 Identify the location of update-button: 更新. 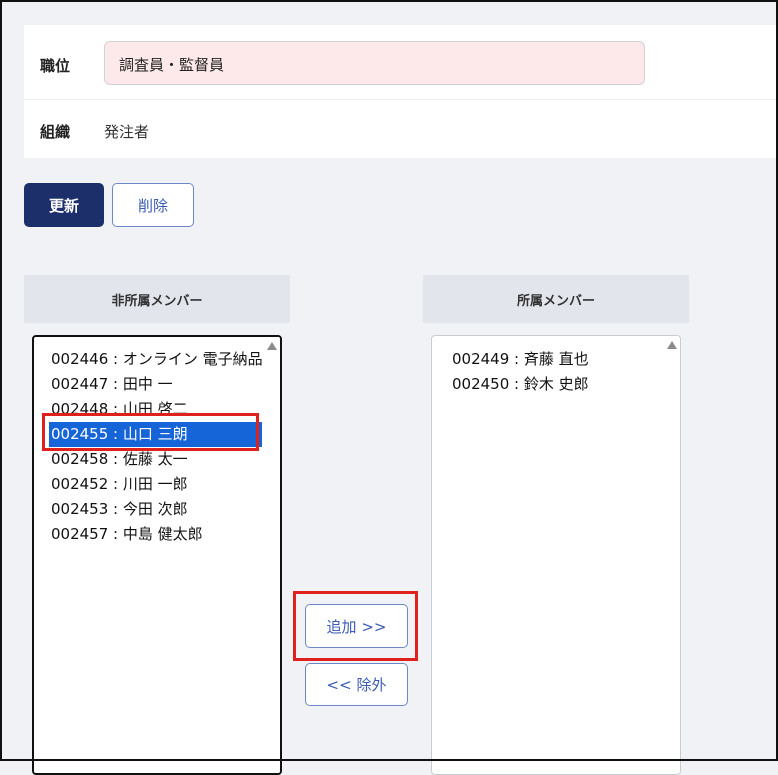
(64, 205).